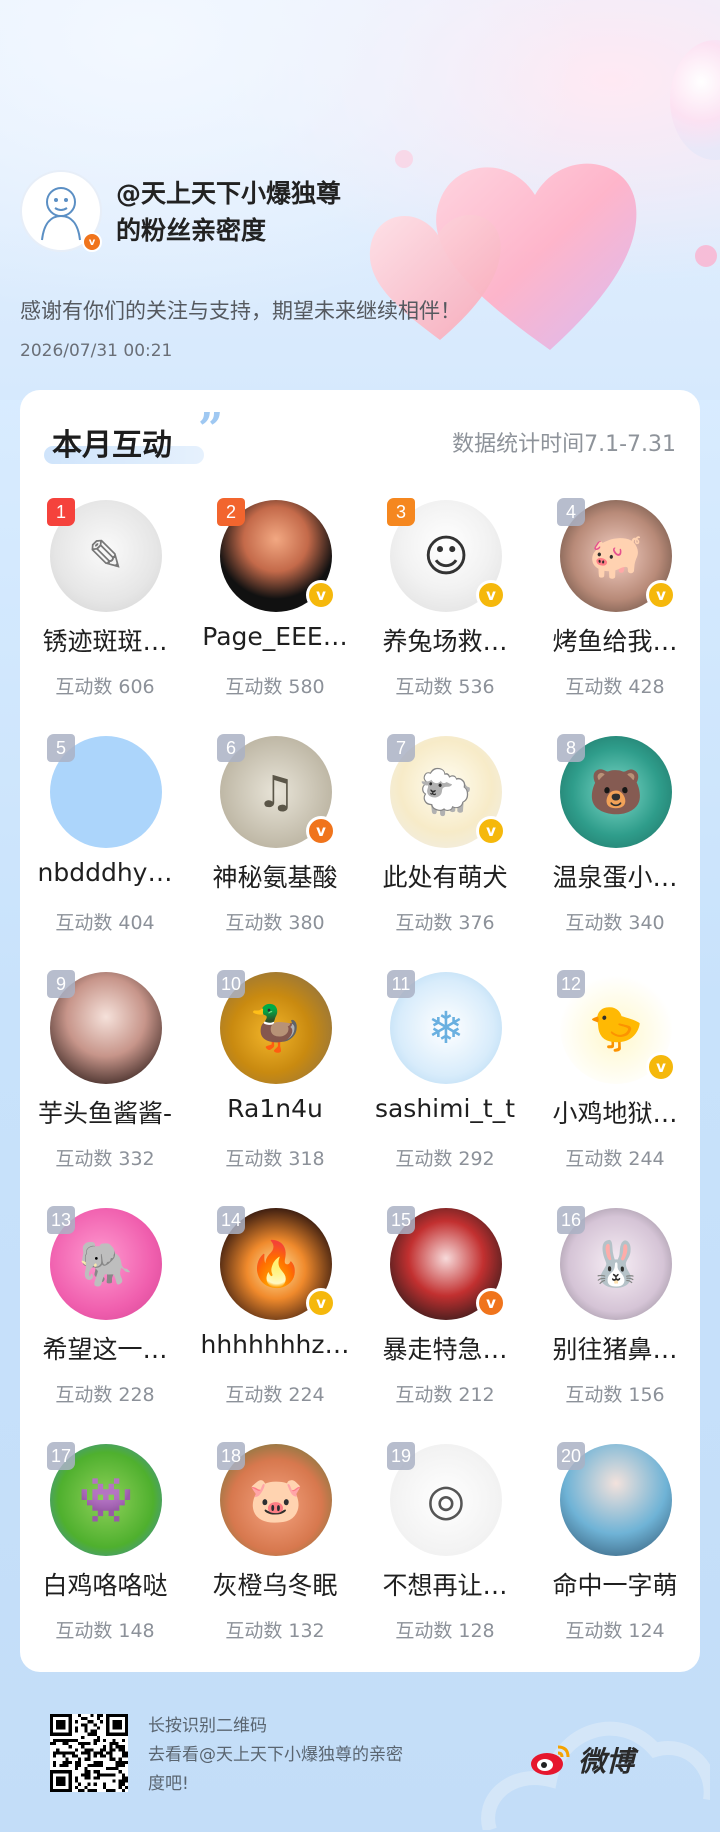  What do you see at coordinates (445, 877) in the screenshot?
I see `fan-name: 此处有萌犬` at bounding box center [445, 877].